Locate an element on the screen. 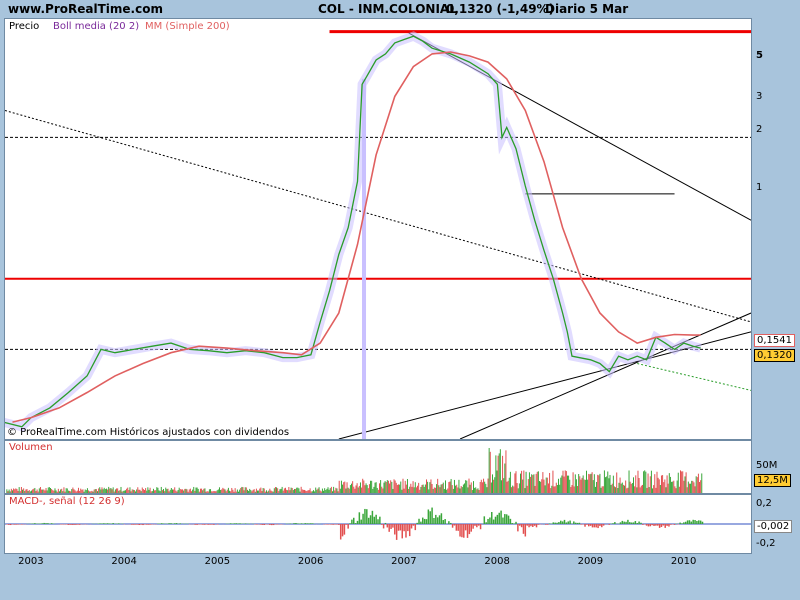  time-axis: 2003 2004 2005 2006 2007 2008 2009 2010 is located at coordinates (400, 563).